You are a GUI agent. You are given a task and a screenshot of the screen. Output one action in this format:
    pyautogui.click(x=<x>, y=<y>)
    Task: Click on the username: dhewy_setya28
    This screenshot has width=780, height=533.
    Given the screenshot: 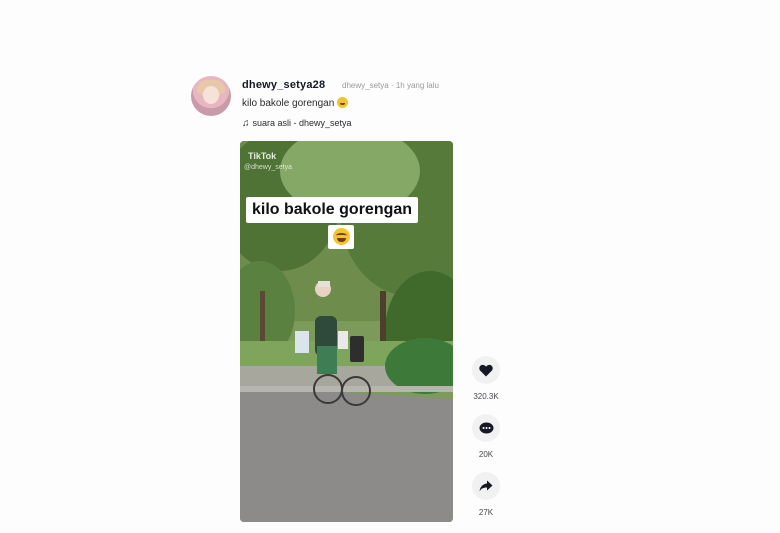 What is the action you would take?
    pyautogui.click(x=283, y=85)
    